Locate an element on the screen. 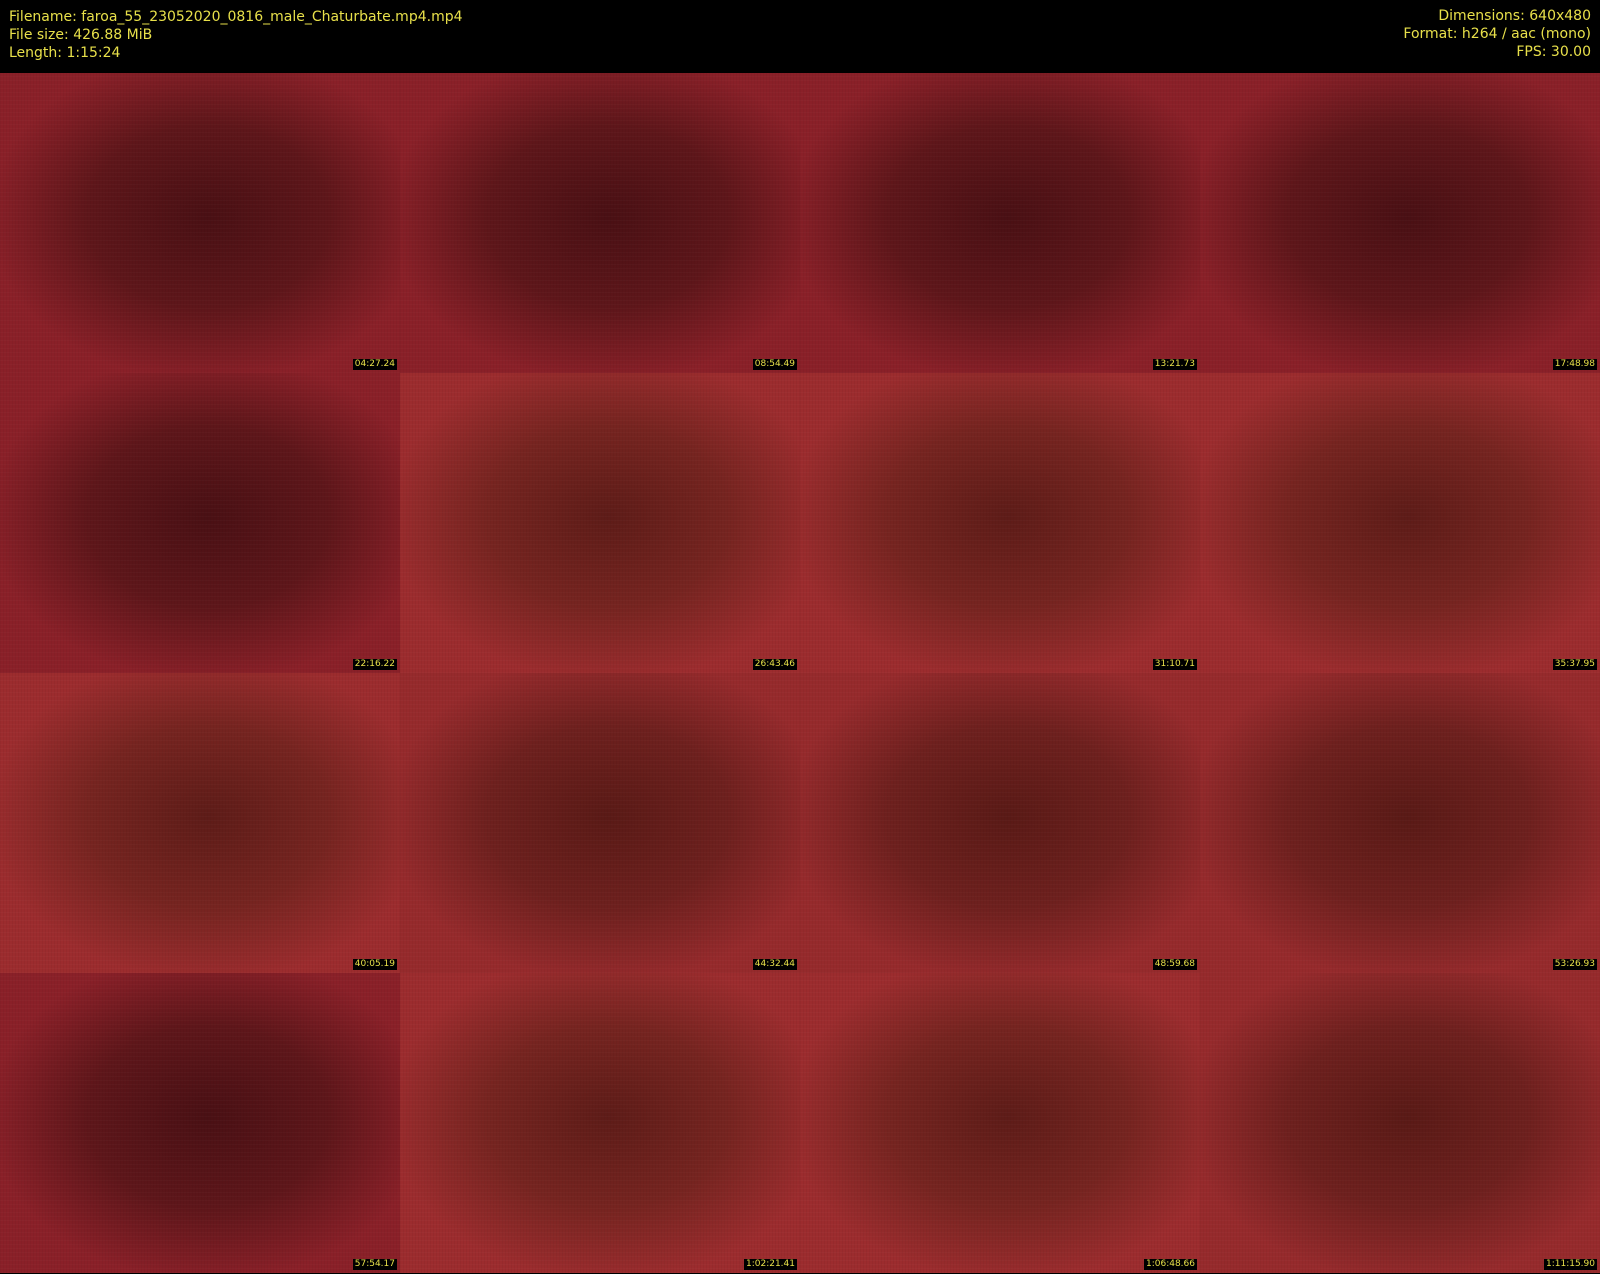  timestamp-label: 13:21.73 is located at coordinates (1174, 364).